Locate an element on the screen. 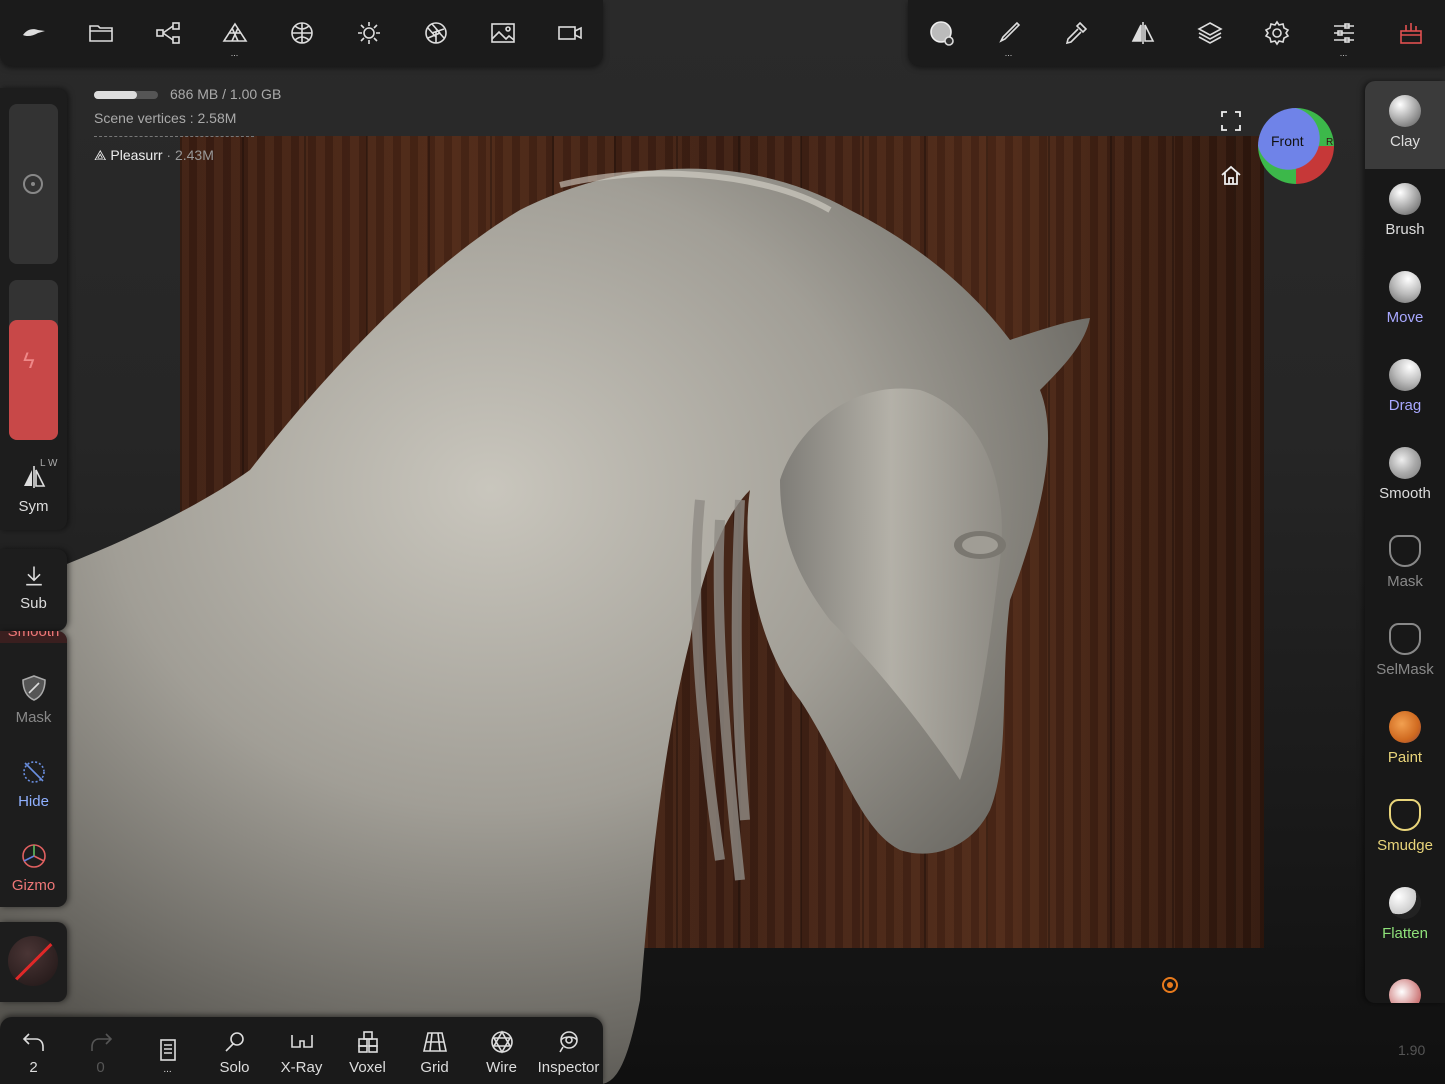  drag-tool-icon is located at coordinates (1405, 375).